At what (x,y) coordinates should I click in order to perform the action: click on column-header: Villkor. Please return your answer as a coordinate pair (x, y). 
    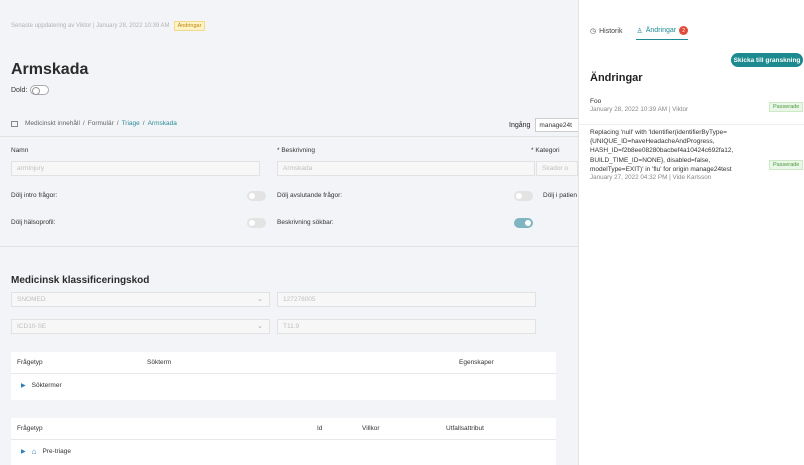
    Looking at the image, I should click on (371, 428).